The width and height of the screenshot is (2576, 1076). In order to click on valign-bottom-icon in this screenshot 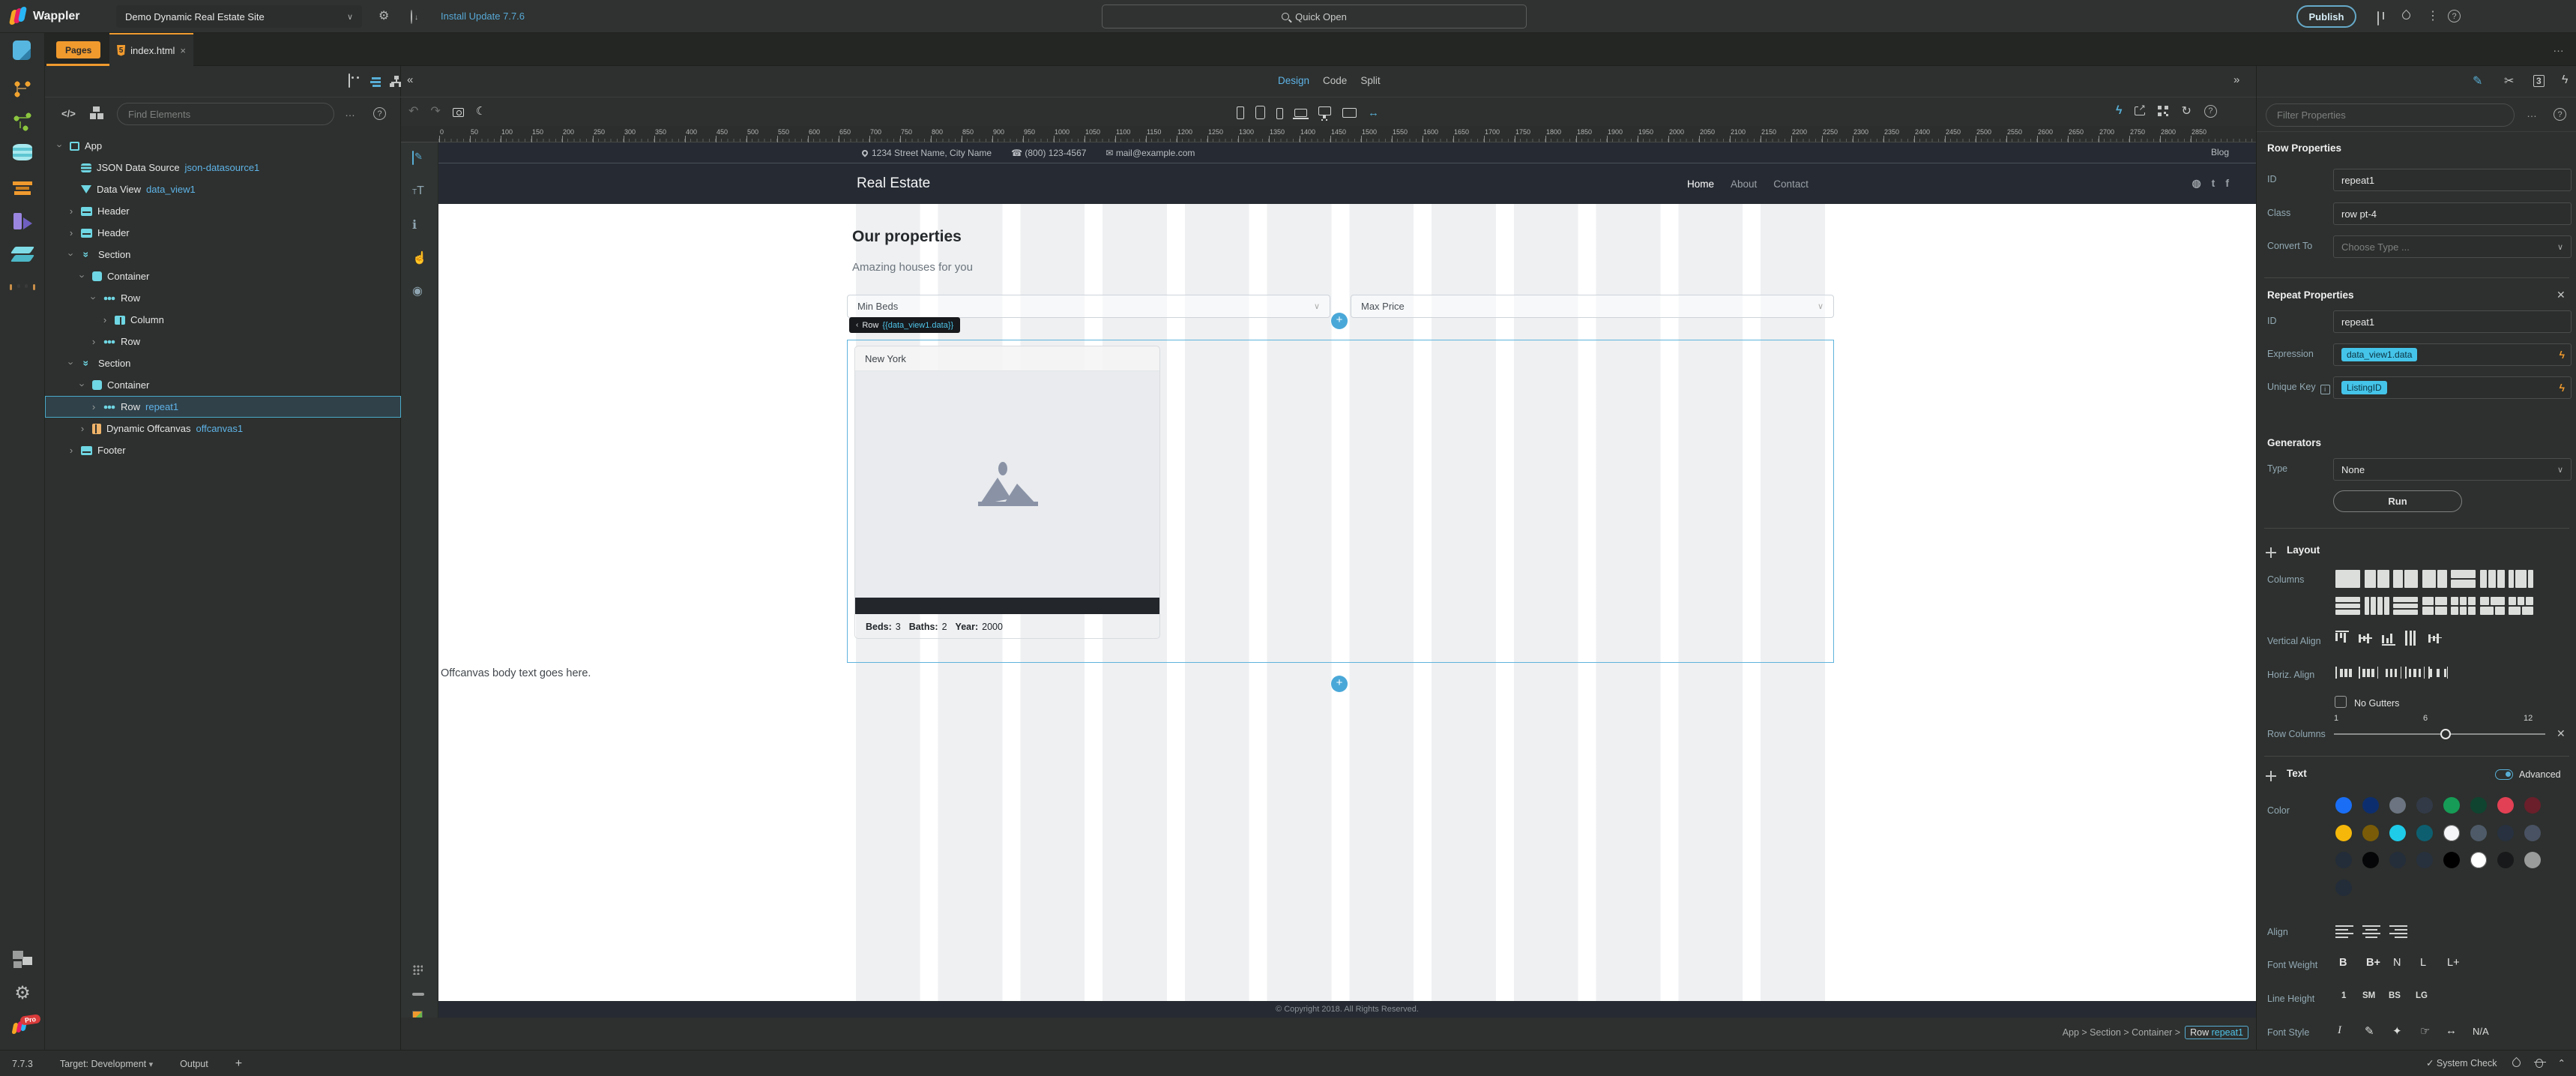, I will do `click(2391, 638)`.